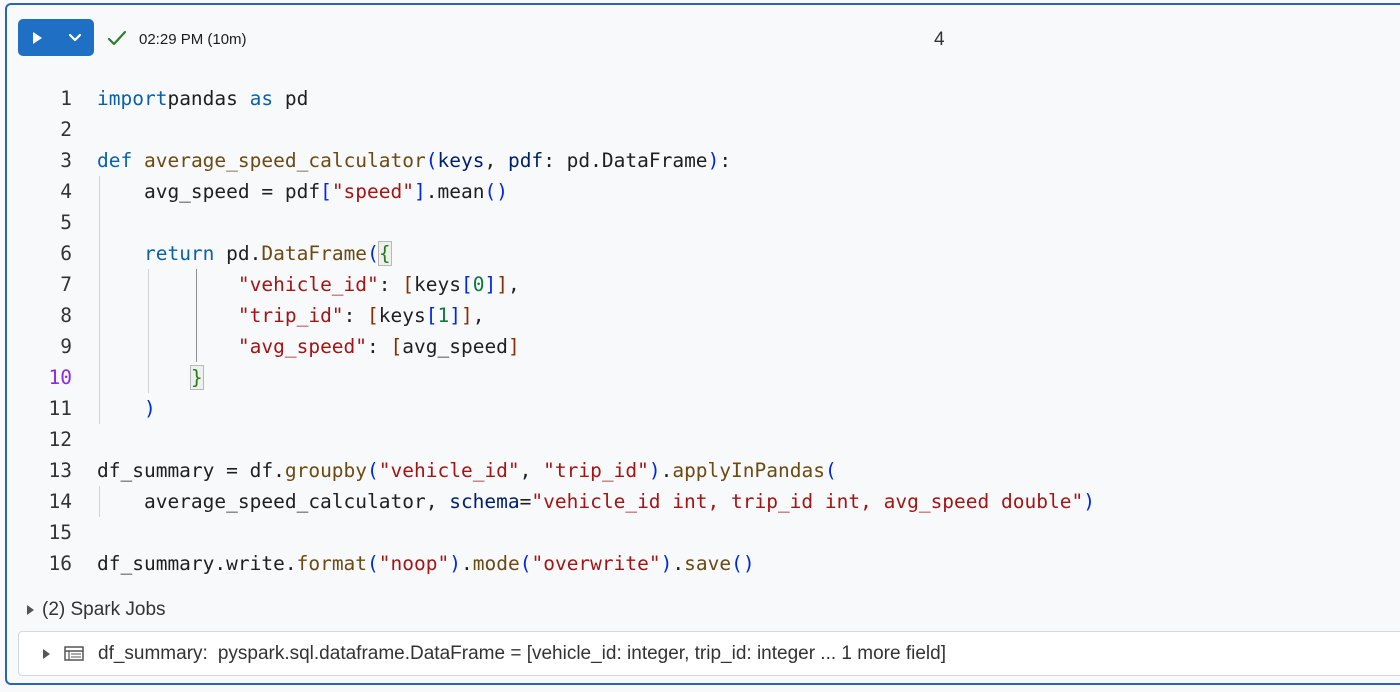 This screenshot has height=692, width=1400. Describe the element at coordinates (703, 408) in the screenshot. I see `code-line: 11 )` at that location.